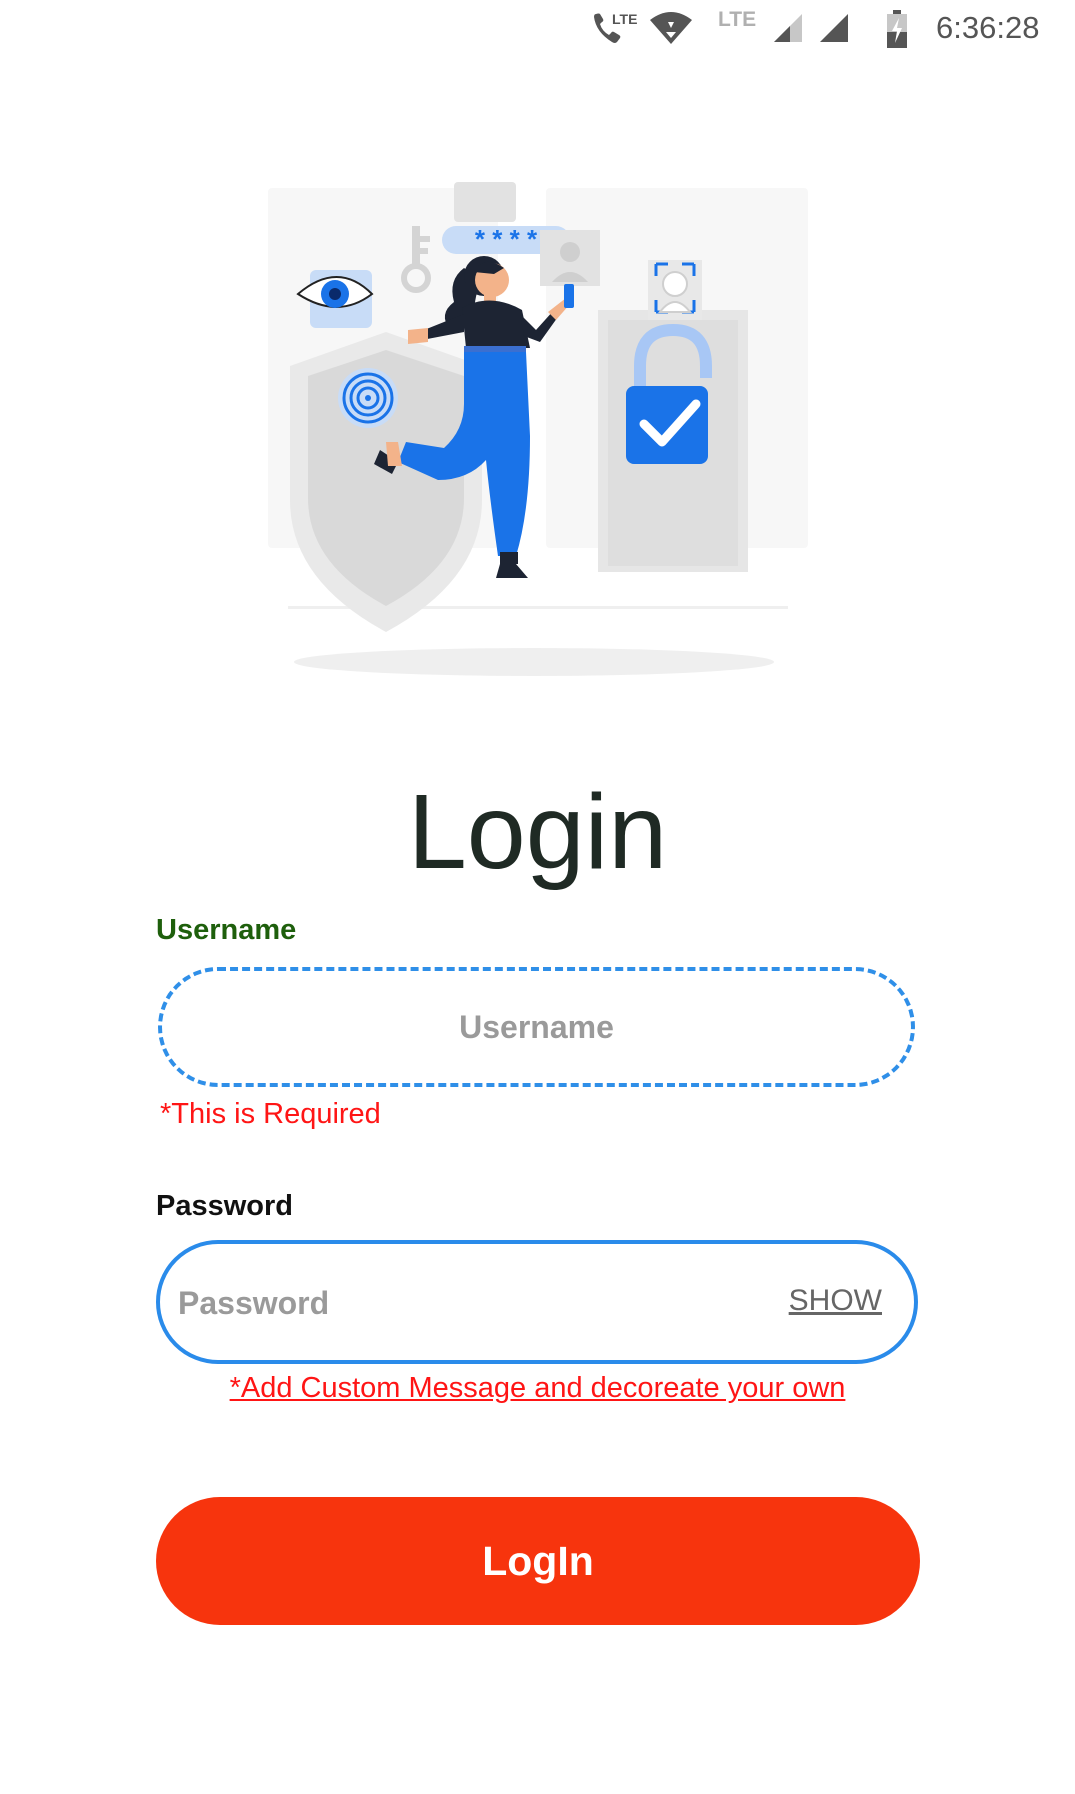 This screenshot has height=1794, width=1075. Describe the element at coordinates (671, 28) in the screenshot. I see `wifi-icon` at that location.